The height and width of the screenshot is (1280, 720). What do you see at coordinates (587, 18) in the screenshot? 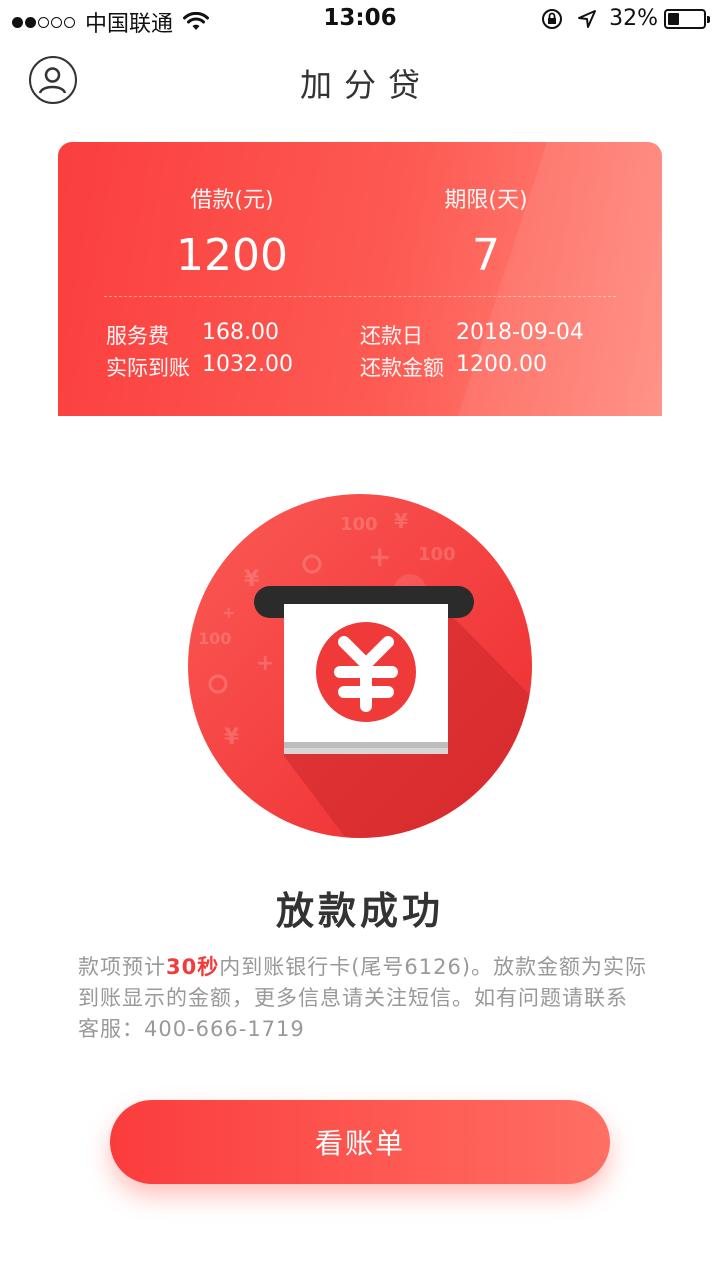
I see `location-arrow-icon` at bounding box center [587, 18].